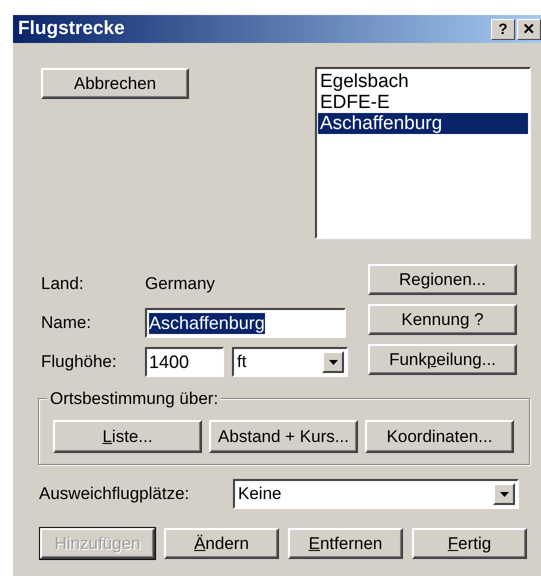 The width and height of the screenshot is (541, 576). What do you see at coordinates (469, 543) in the screenshot?
I see `dialog-button: Fertig` at bounding box center [469, 543].